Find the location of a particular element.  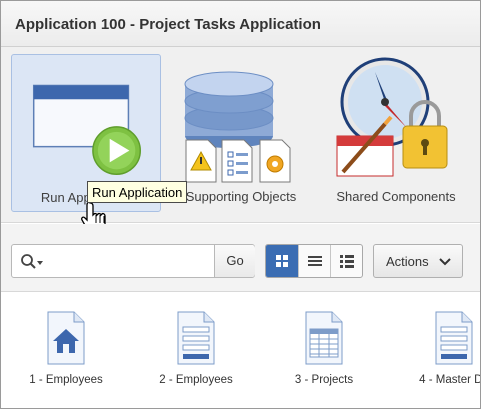

view-switcher is located at coordinates (314, 261).